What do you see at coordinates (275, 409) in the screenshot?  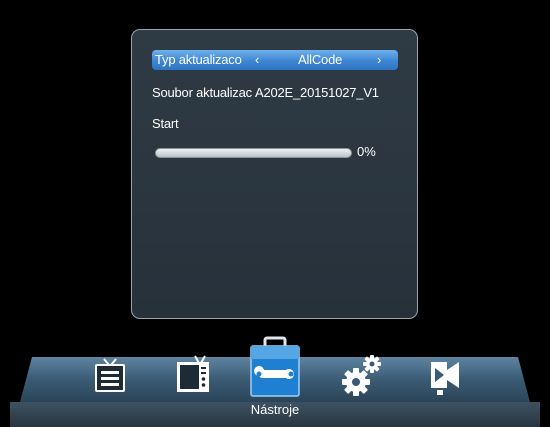 I see `selected-menu-label: Nástroje` at bounding box center [275, 409].